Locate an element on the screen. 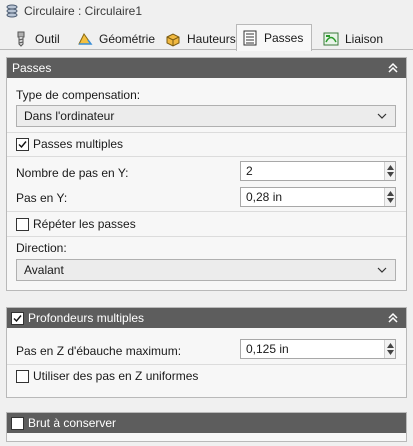  tab-label: Géométrie is located at coordinates (127, 38).